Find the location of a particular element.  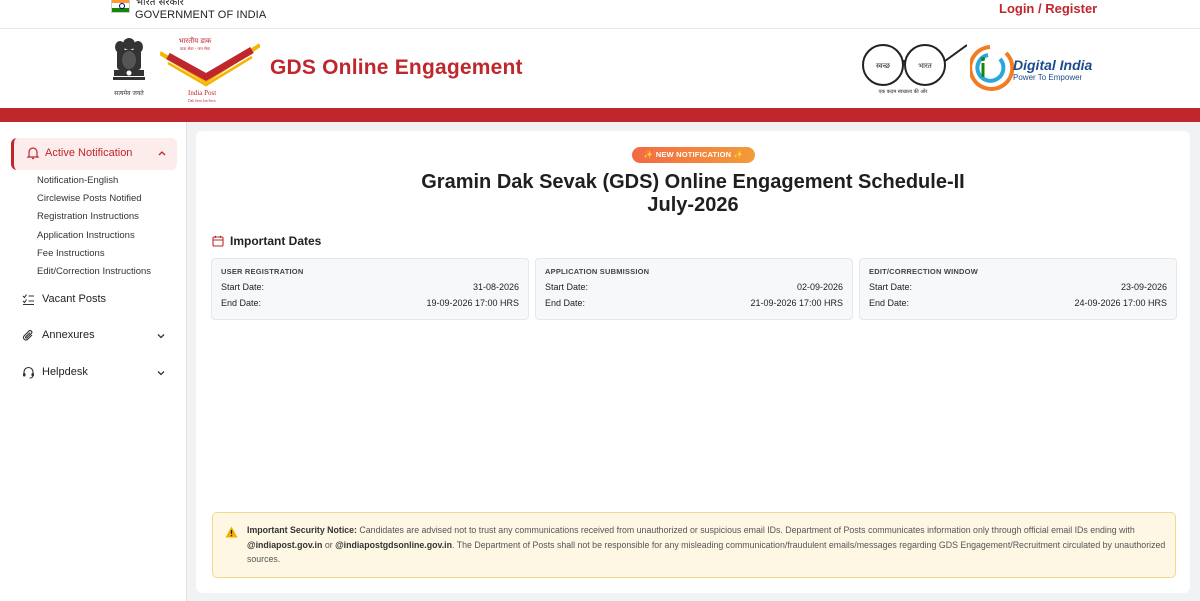

svg-text: Power To Empower is located at coordinates (1048, 77).